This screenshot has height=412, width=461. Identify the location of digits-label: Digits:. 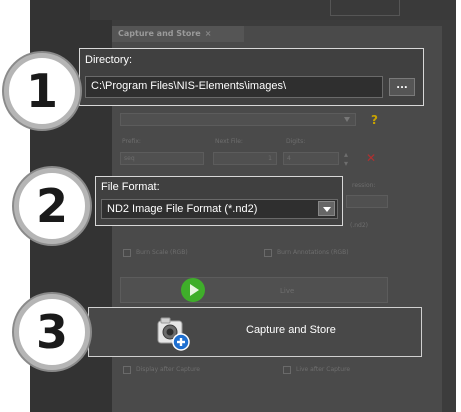
(296, 141).